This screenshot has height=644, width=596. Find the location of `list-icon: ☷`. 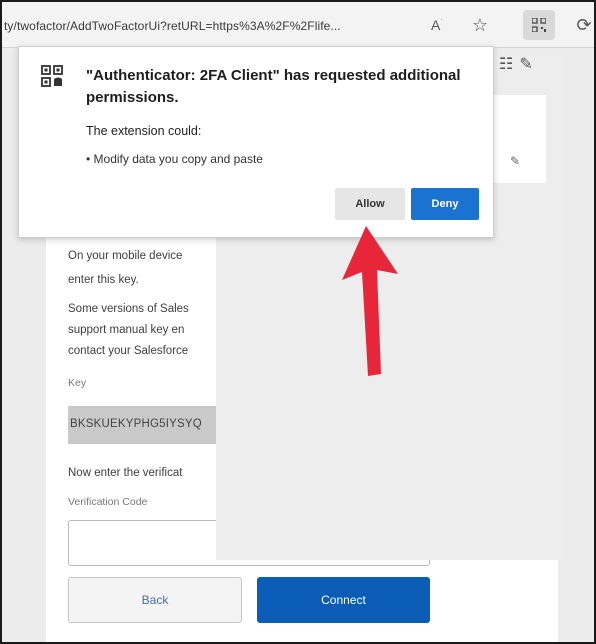

list-icon: ☷ is located at coordinates (509, 64).